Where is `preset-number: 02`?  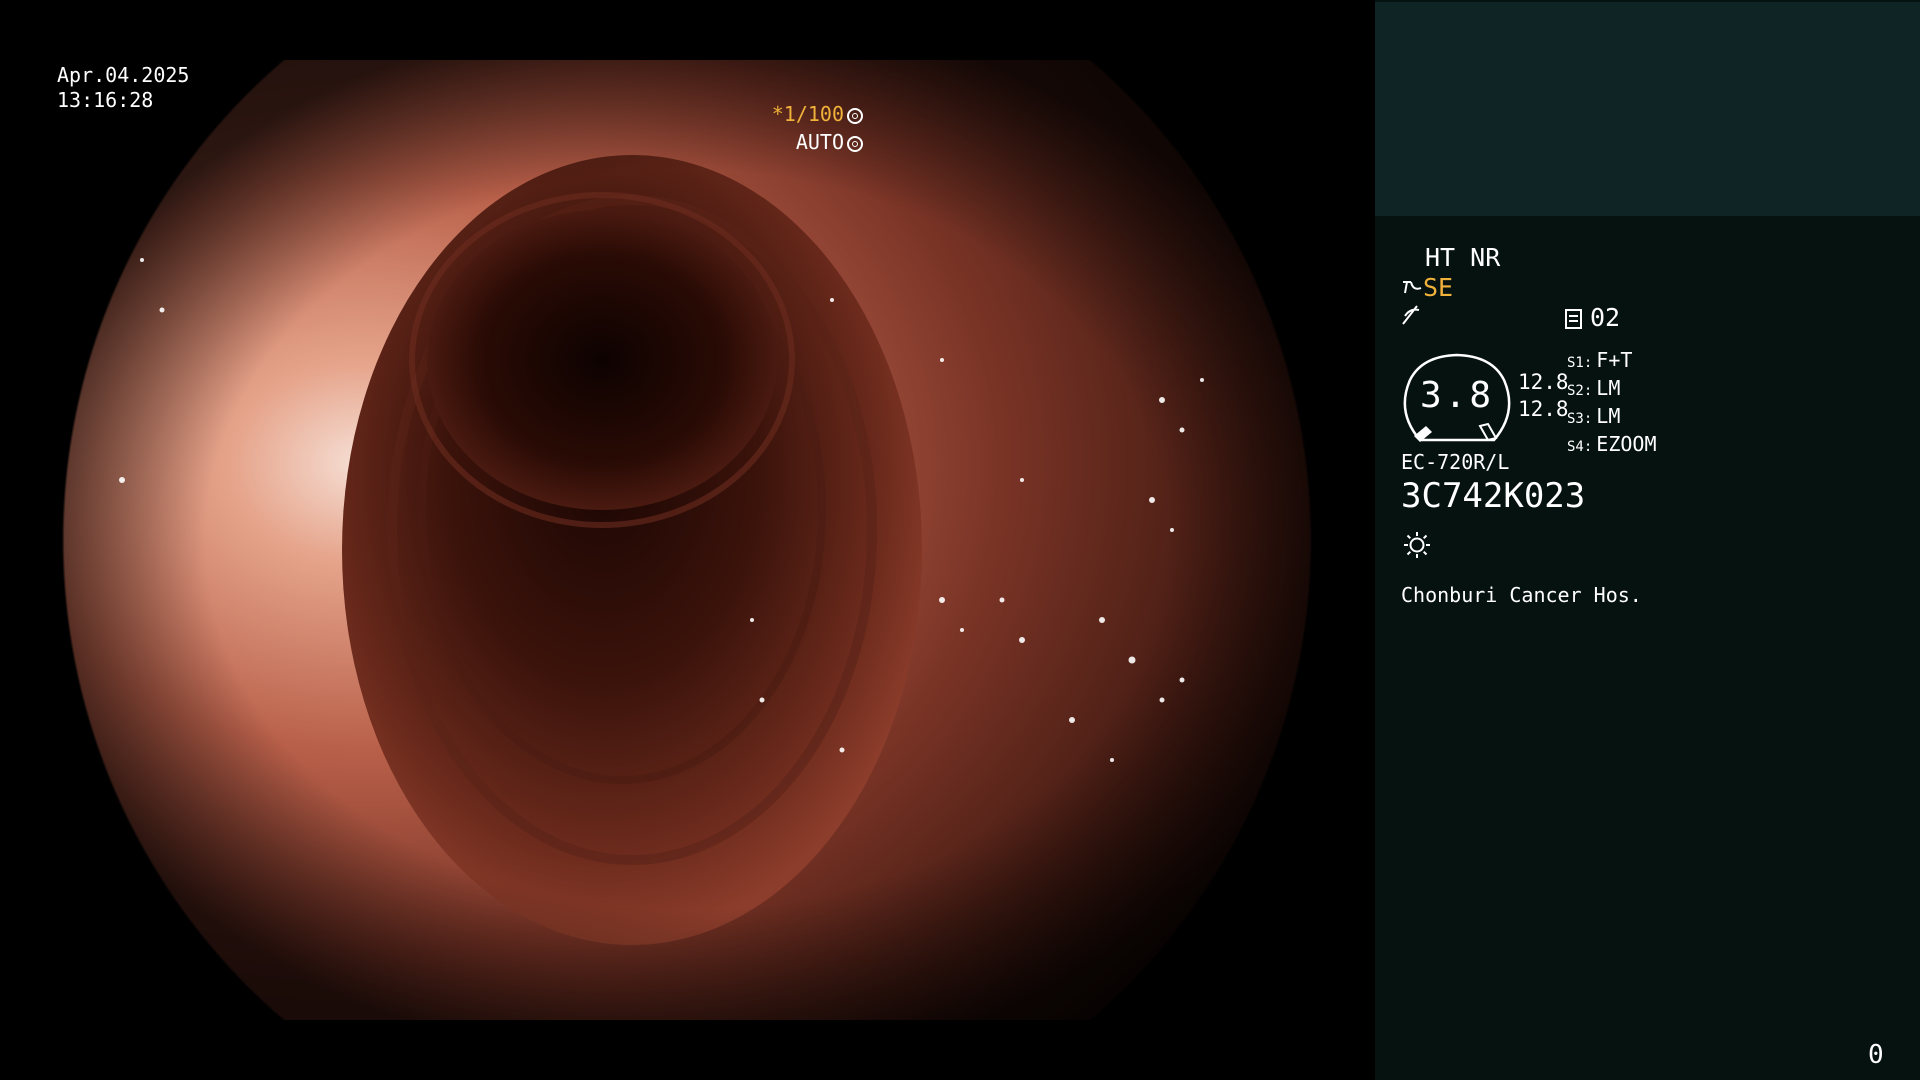 preset-number: 02 is located at coordinates (1605, 317).